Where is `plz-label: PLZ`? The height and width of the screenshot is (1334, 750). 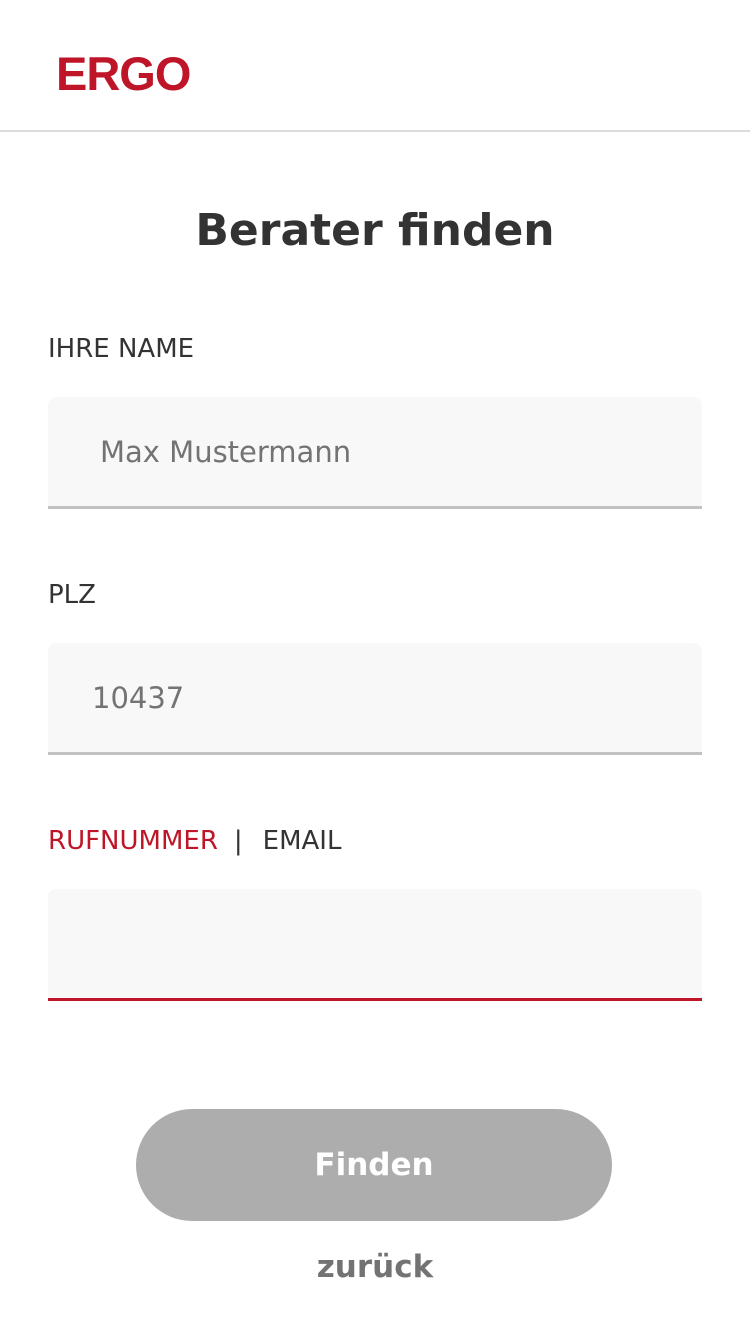
plz-label: PLZ is located at coordinates (72, 595).